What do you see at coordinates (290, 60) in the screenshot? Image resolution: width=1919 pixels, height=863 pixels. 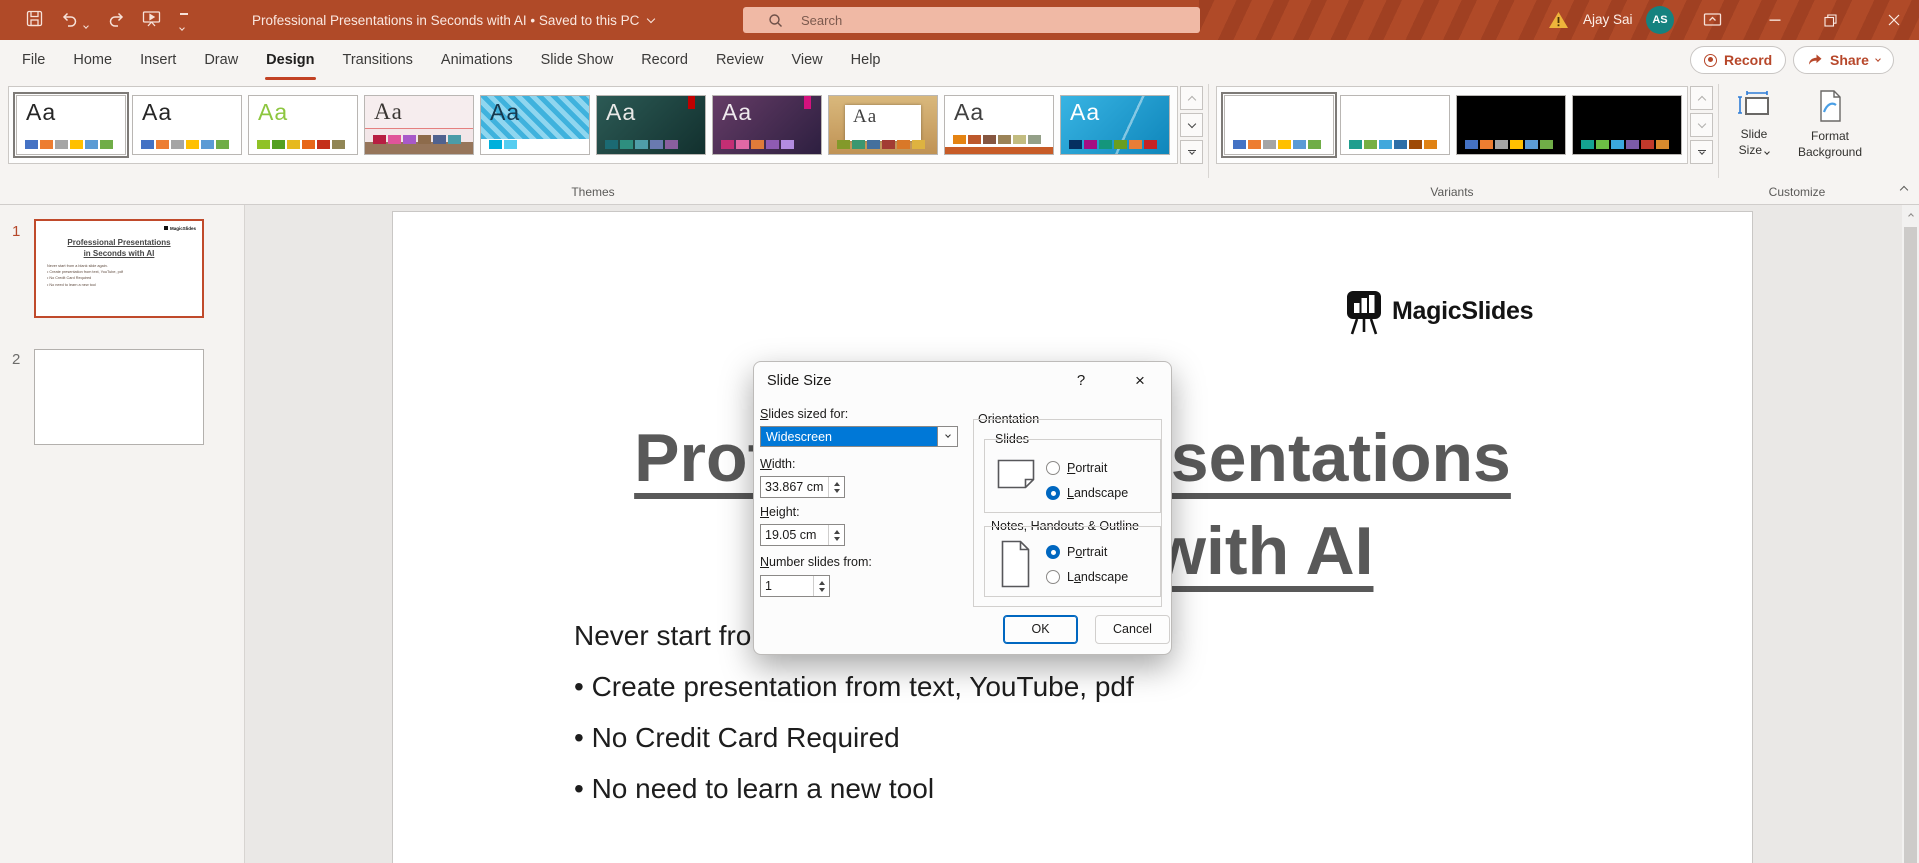 I see `tab-design: Design` at bounding box center [290, 60].